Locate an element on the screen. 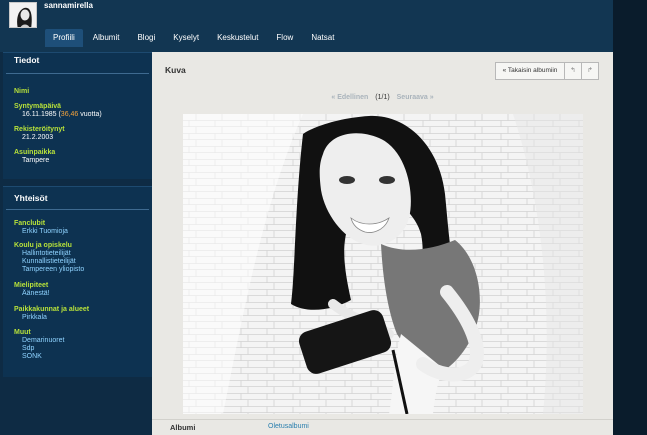 The image size is (647, 435). album-info-row: Albumi Oletusalbumi is located at coordinates (382, 427).